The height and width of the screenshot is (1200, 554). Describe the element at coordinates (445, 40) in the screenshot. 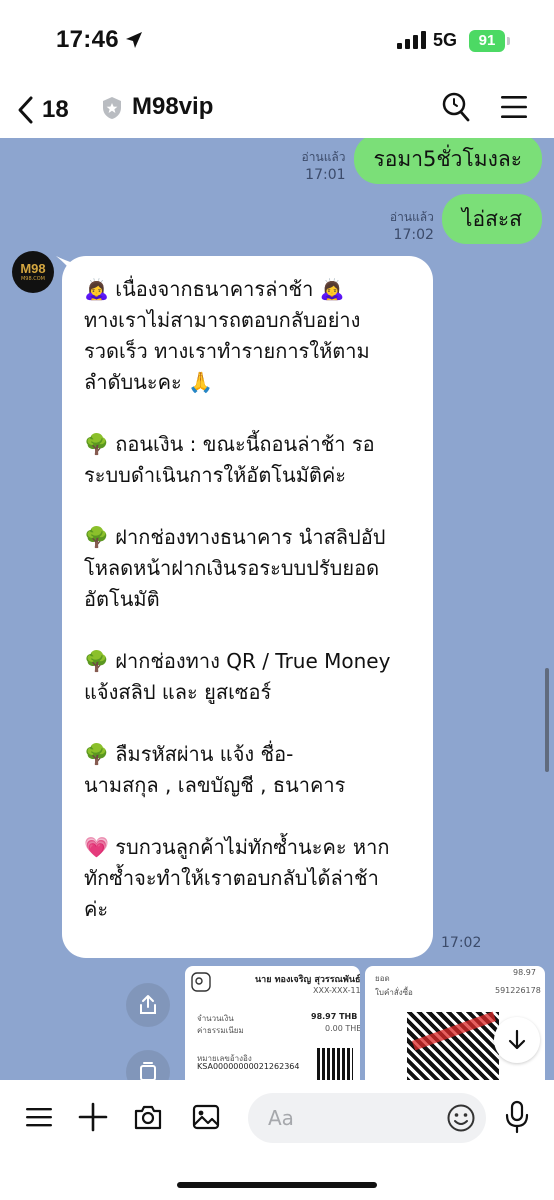

I see `network-type: 5G` at that location.